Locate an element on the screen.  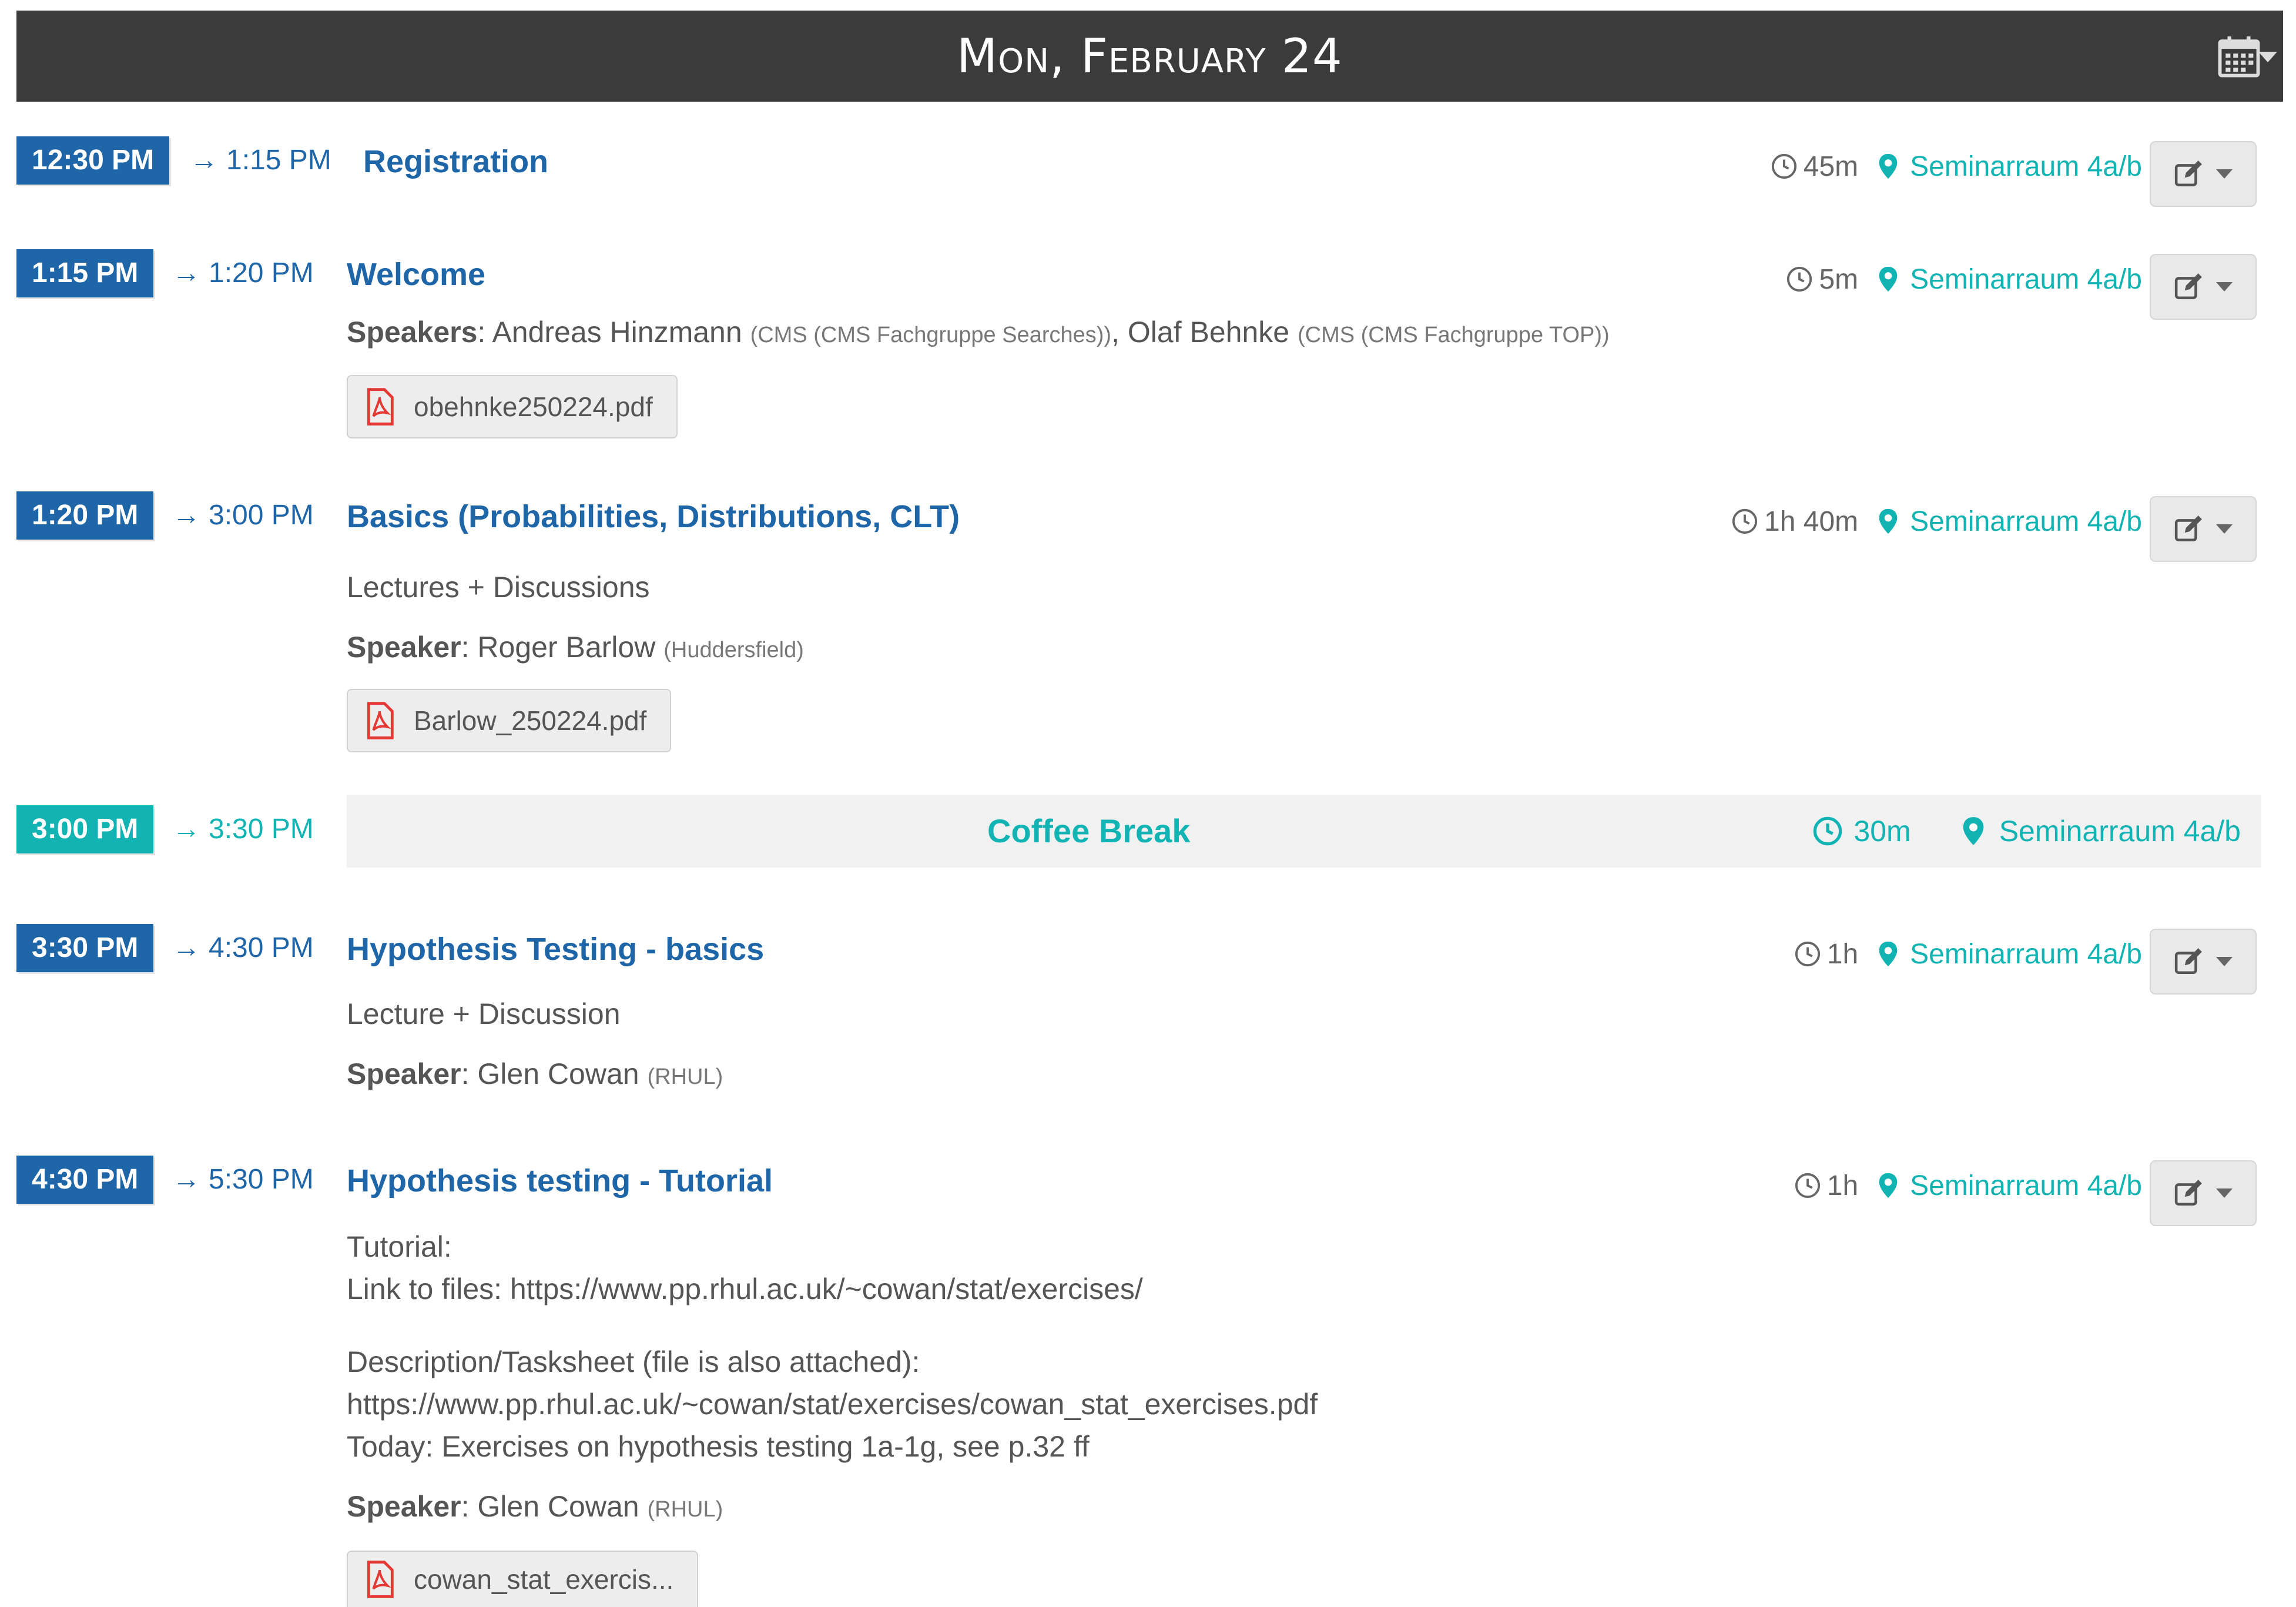
end-time-value: 1:20 PM is located at coordinates (261, 273).